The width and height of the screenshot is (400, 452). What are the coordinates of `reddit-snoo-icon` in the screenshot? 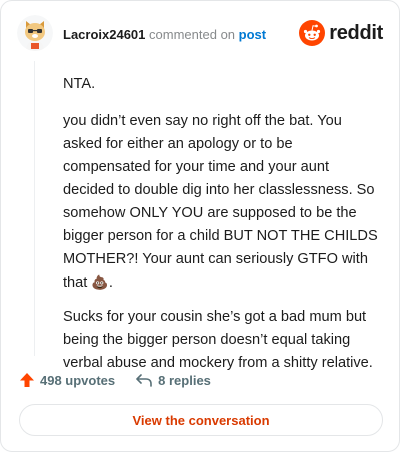 It's located at (312, 33).